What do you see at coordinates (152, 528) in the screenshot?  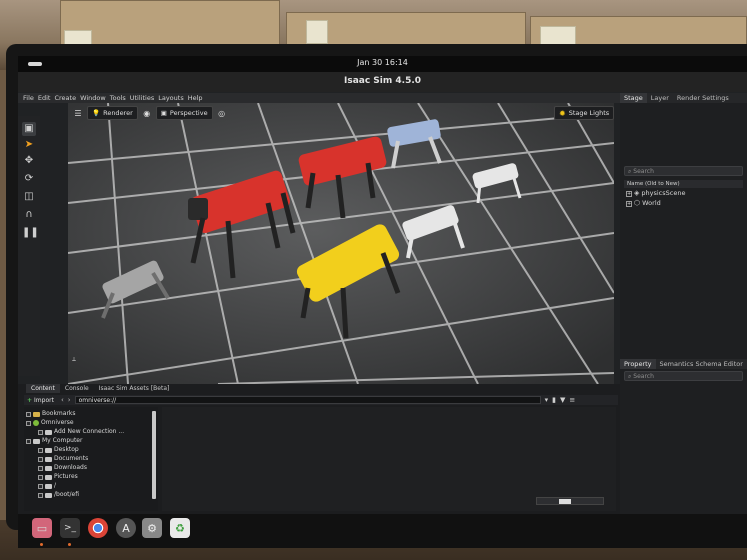 I see `settings-icon: ⚙` at bounding box center [152, 528].